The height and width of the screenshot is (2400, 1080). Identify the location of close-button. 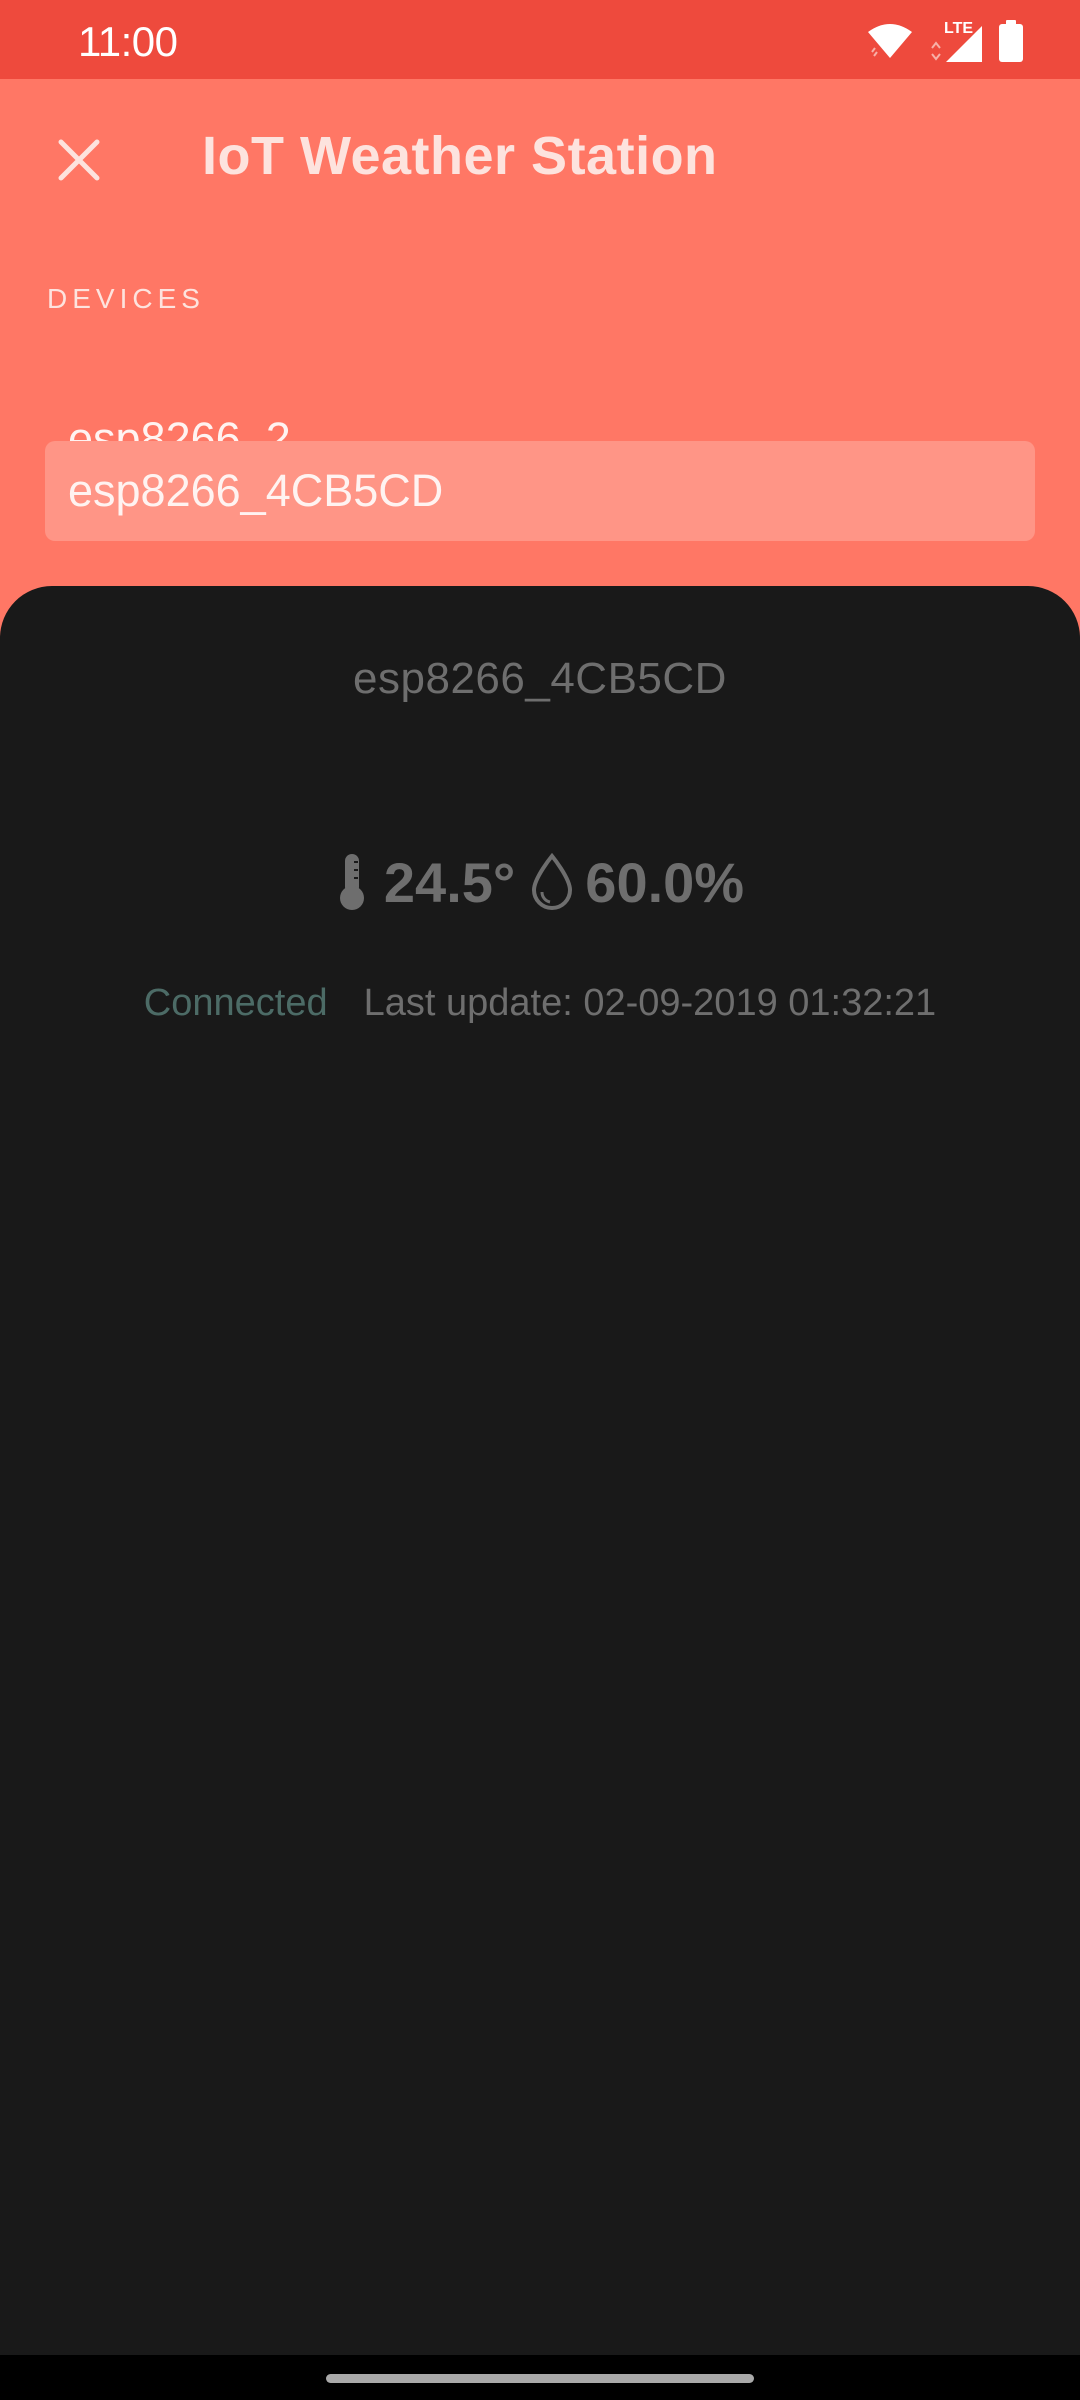
(79, 162).